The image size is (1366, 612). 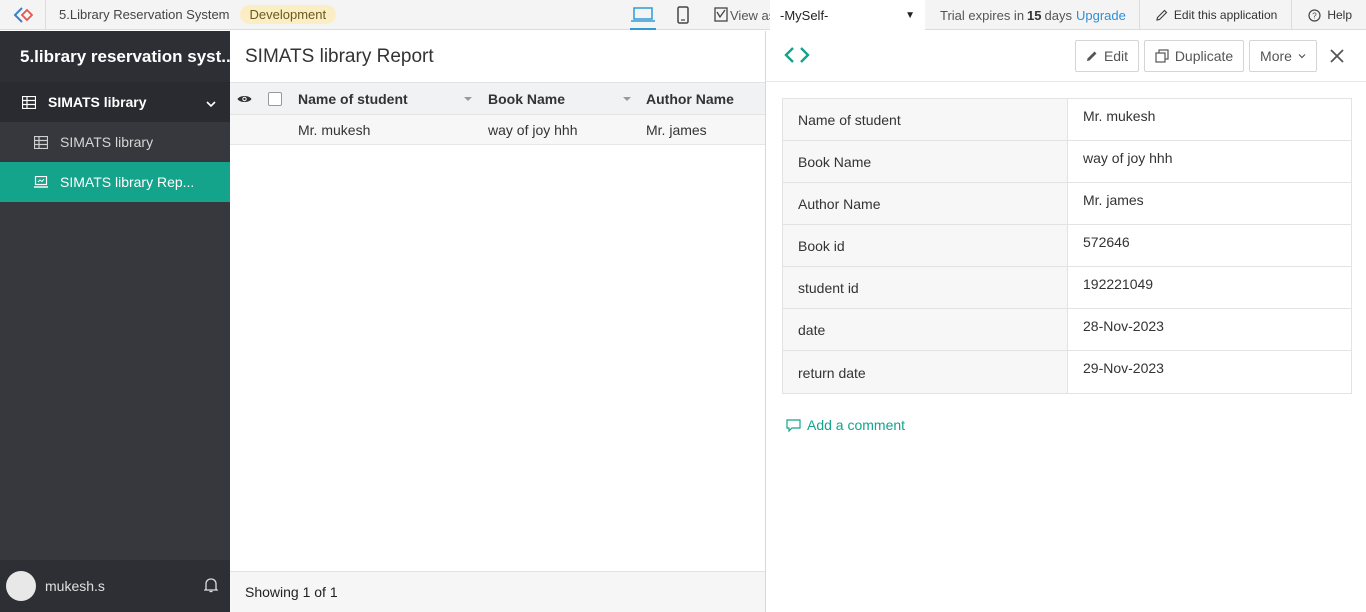 I want to click on detail-row: Name of student Mr. mukesh, so click(x=1067, y=120).